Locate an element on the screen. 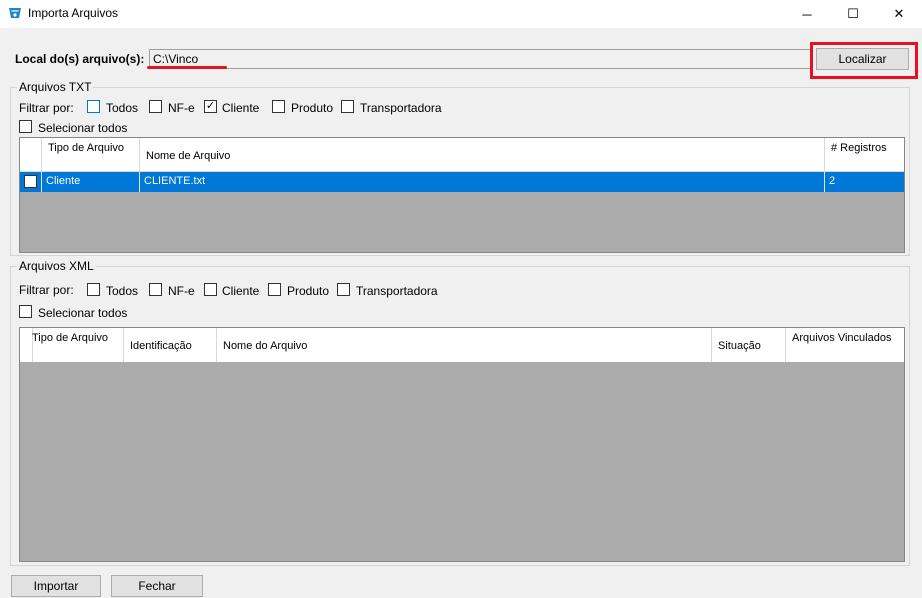 This screenshot has height=598, width=922. txt-filter-nfe-checkbox is located at coordinates (155, 106).